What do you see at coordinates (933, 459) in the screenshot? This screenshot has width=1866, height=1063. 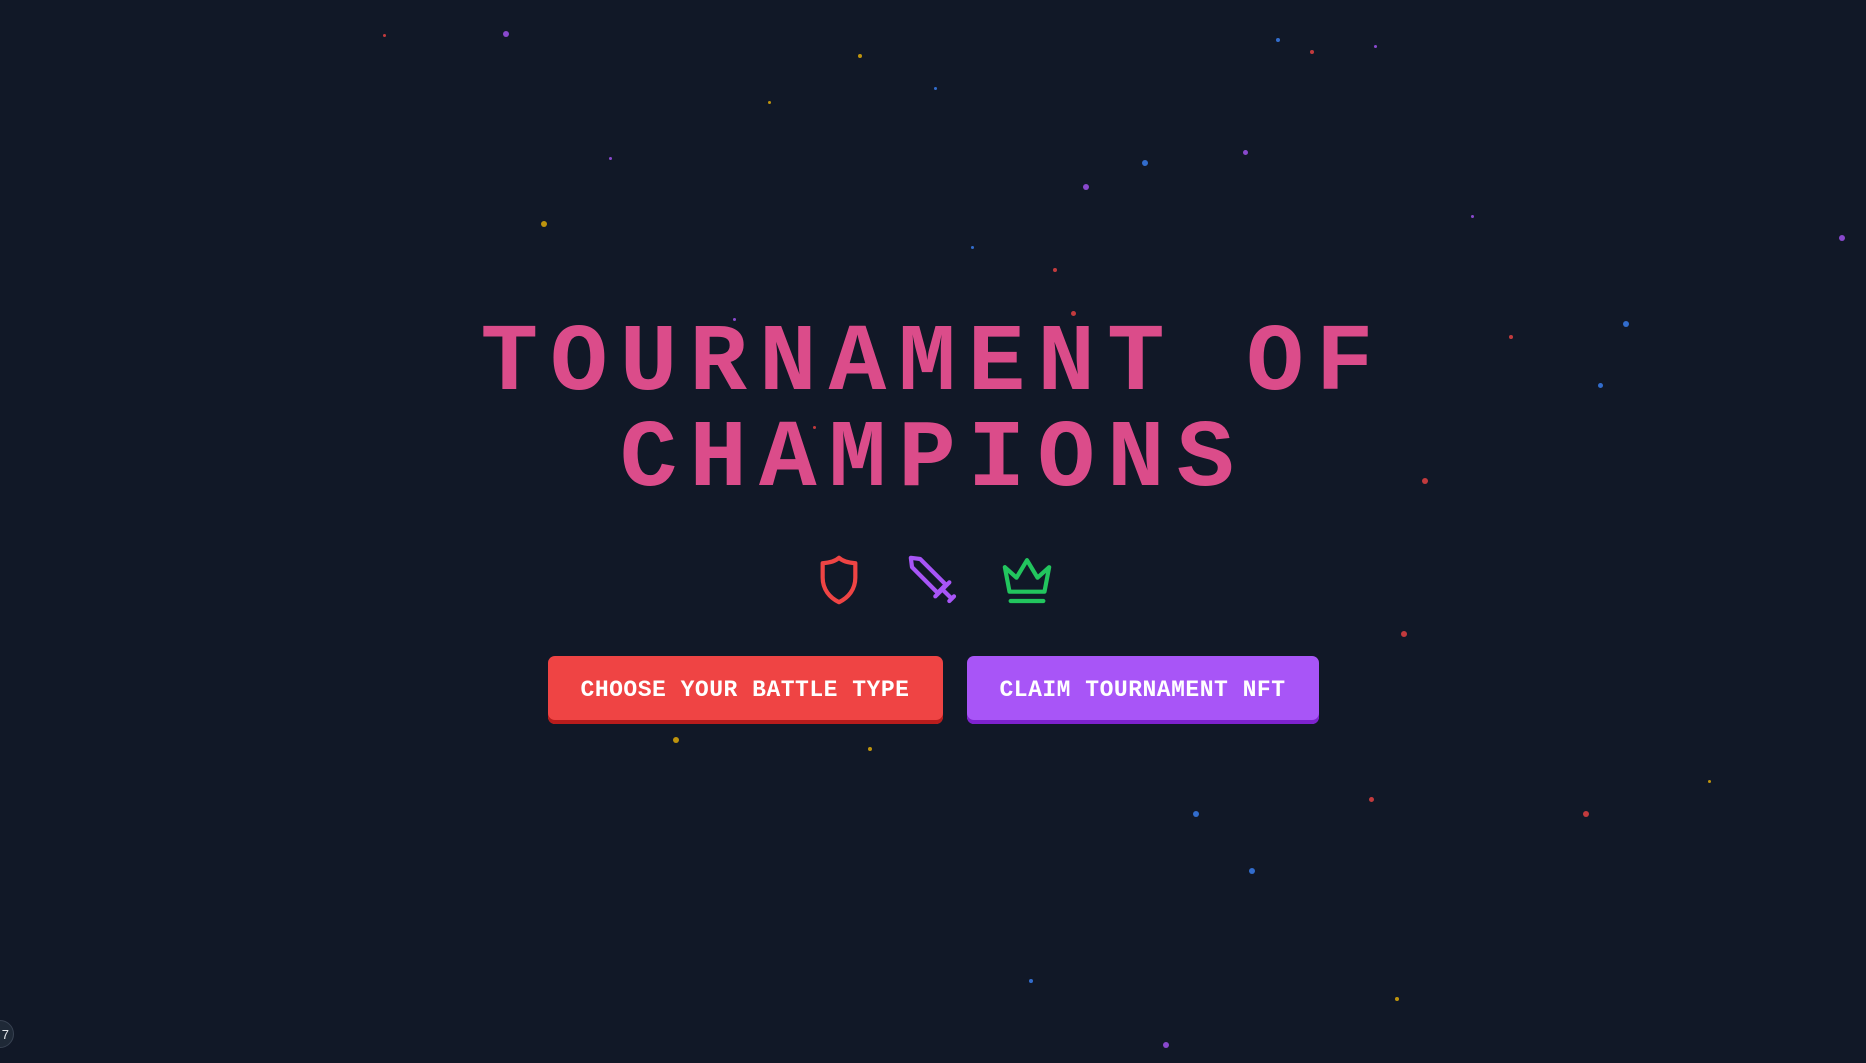 I see `title-line-2: CHAMPIONS` at bounding box center [933, 459].